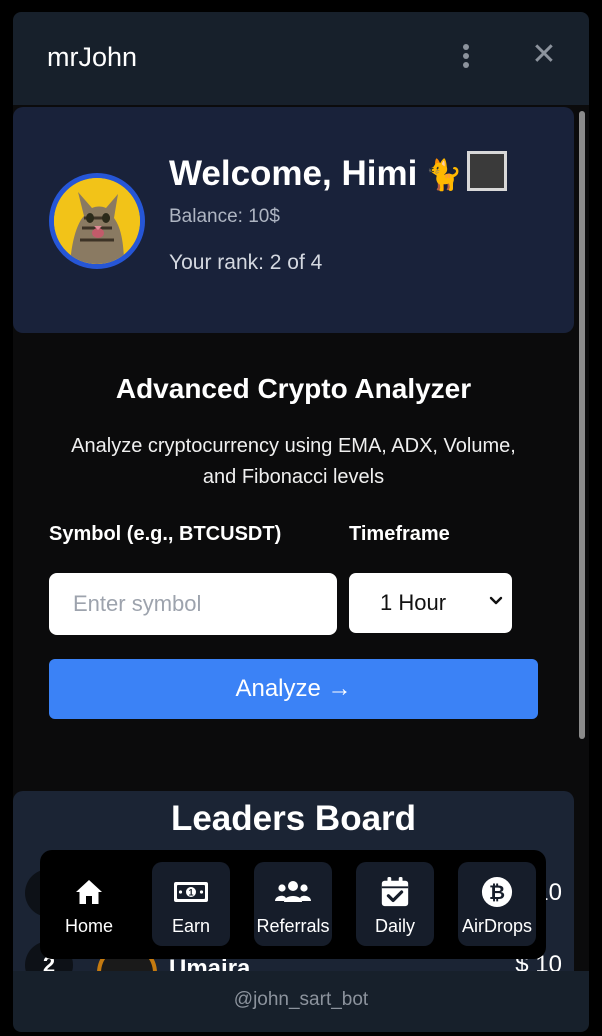 The image size is (602, 1036). Describe the element at coordinates (544, 55) in the screenshot. I see `close-icon: ✕` at that location.